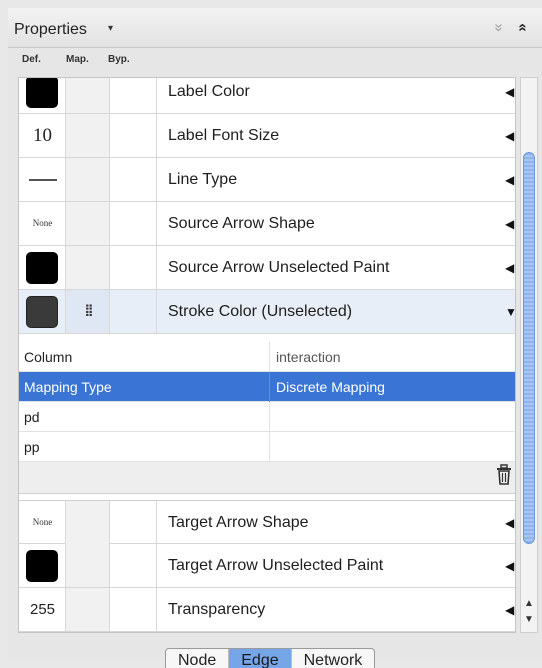 Image resolution: width=542 pixels, height=668 pixels. What do you see at coordinates (275, 28) in the screenshot?
I see `panel-header: Properties ▾ » «` at bounding box center [275, 28].